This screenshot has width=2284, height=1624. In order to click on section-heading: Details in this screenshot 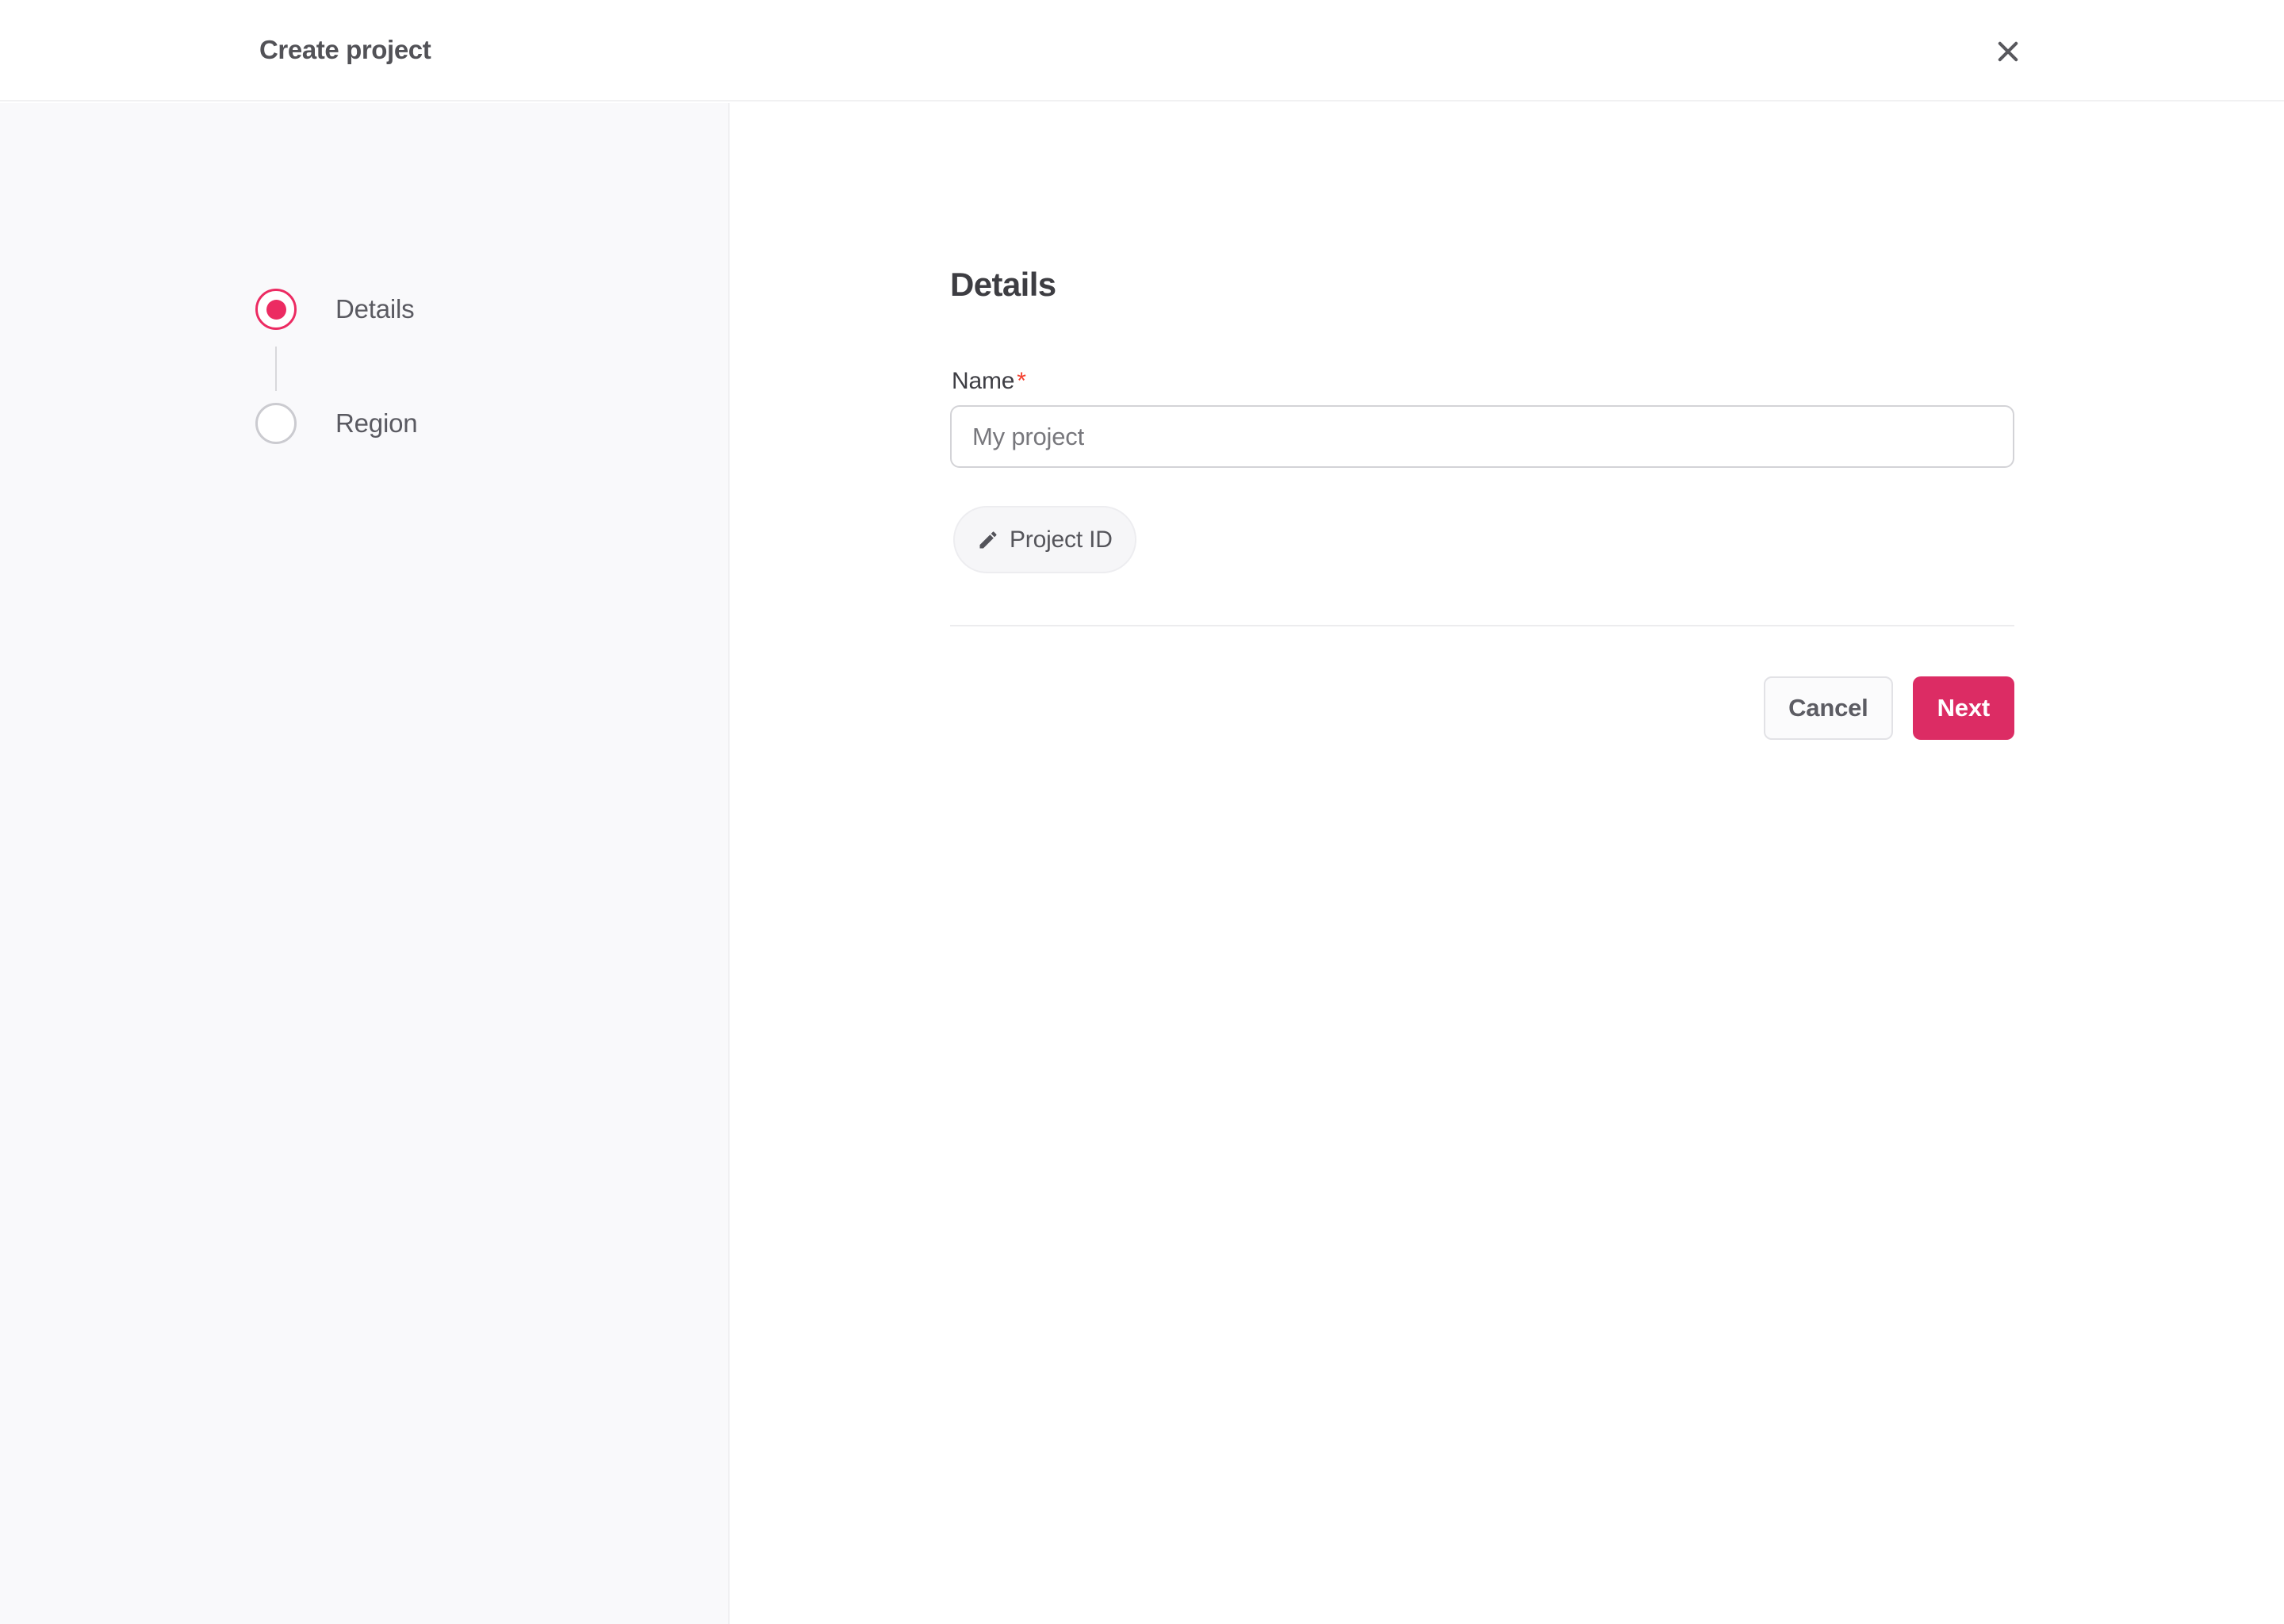, I will do `click(1003, 284)`.